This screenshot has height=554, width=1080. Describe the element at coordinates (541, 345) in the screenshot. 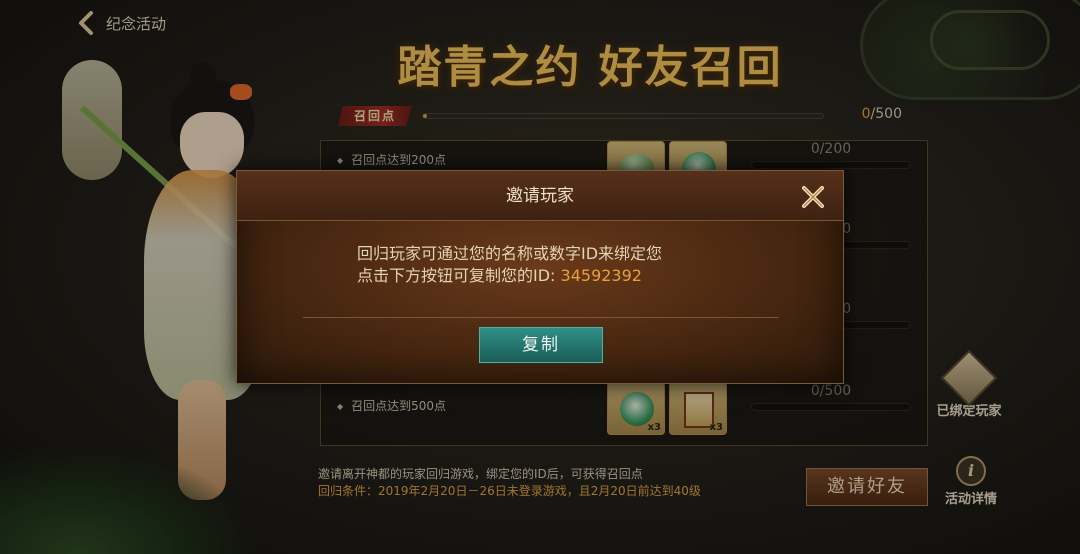

I see `copy-id-button: 复制` at that location.